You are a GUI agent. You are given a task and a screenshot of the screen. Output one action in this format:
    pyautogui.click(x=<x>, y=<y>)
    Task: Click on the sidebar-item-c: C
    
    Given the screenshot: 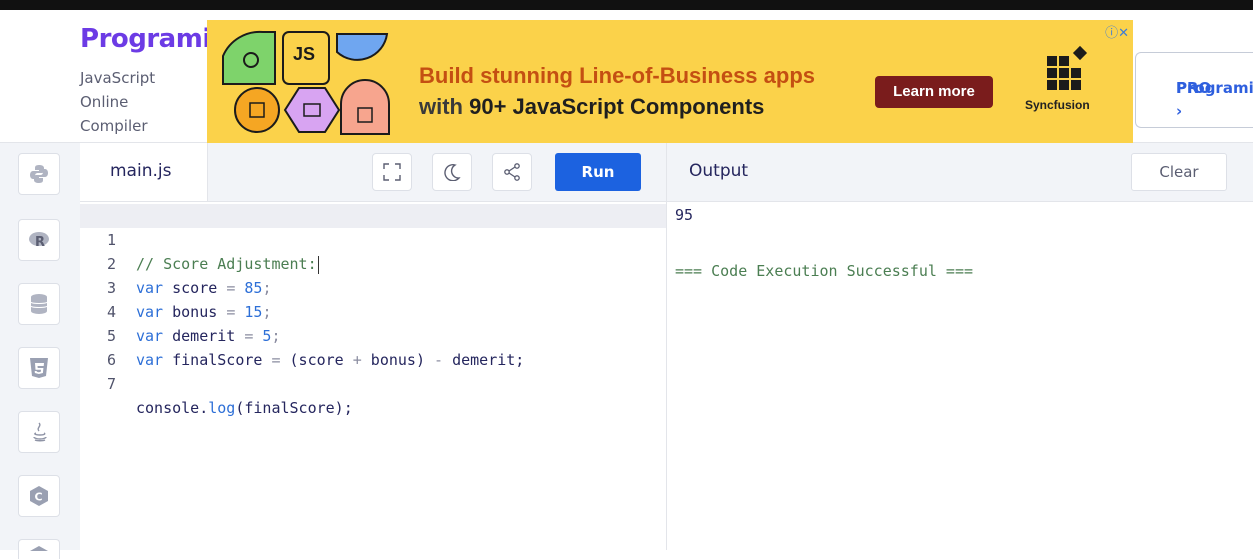 What is the action you would take?
    pyautogui.click(x=39, y=496)
    